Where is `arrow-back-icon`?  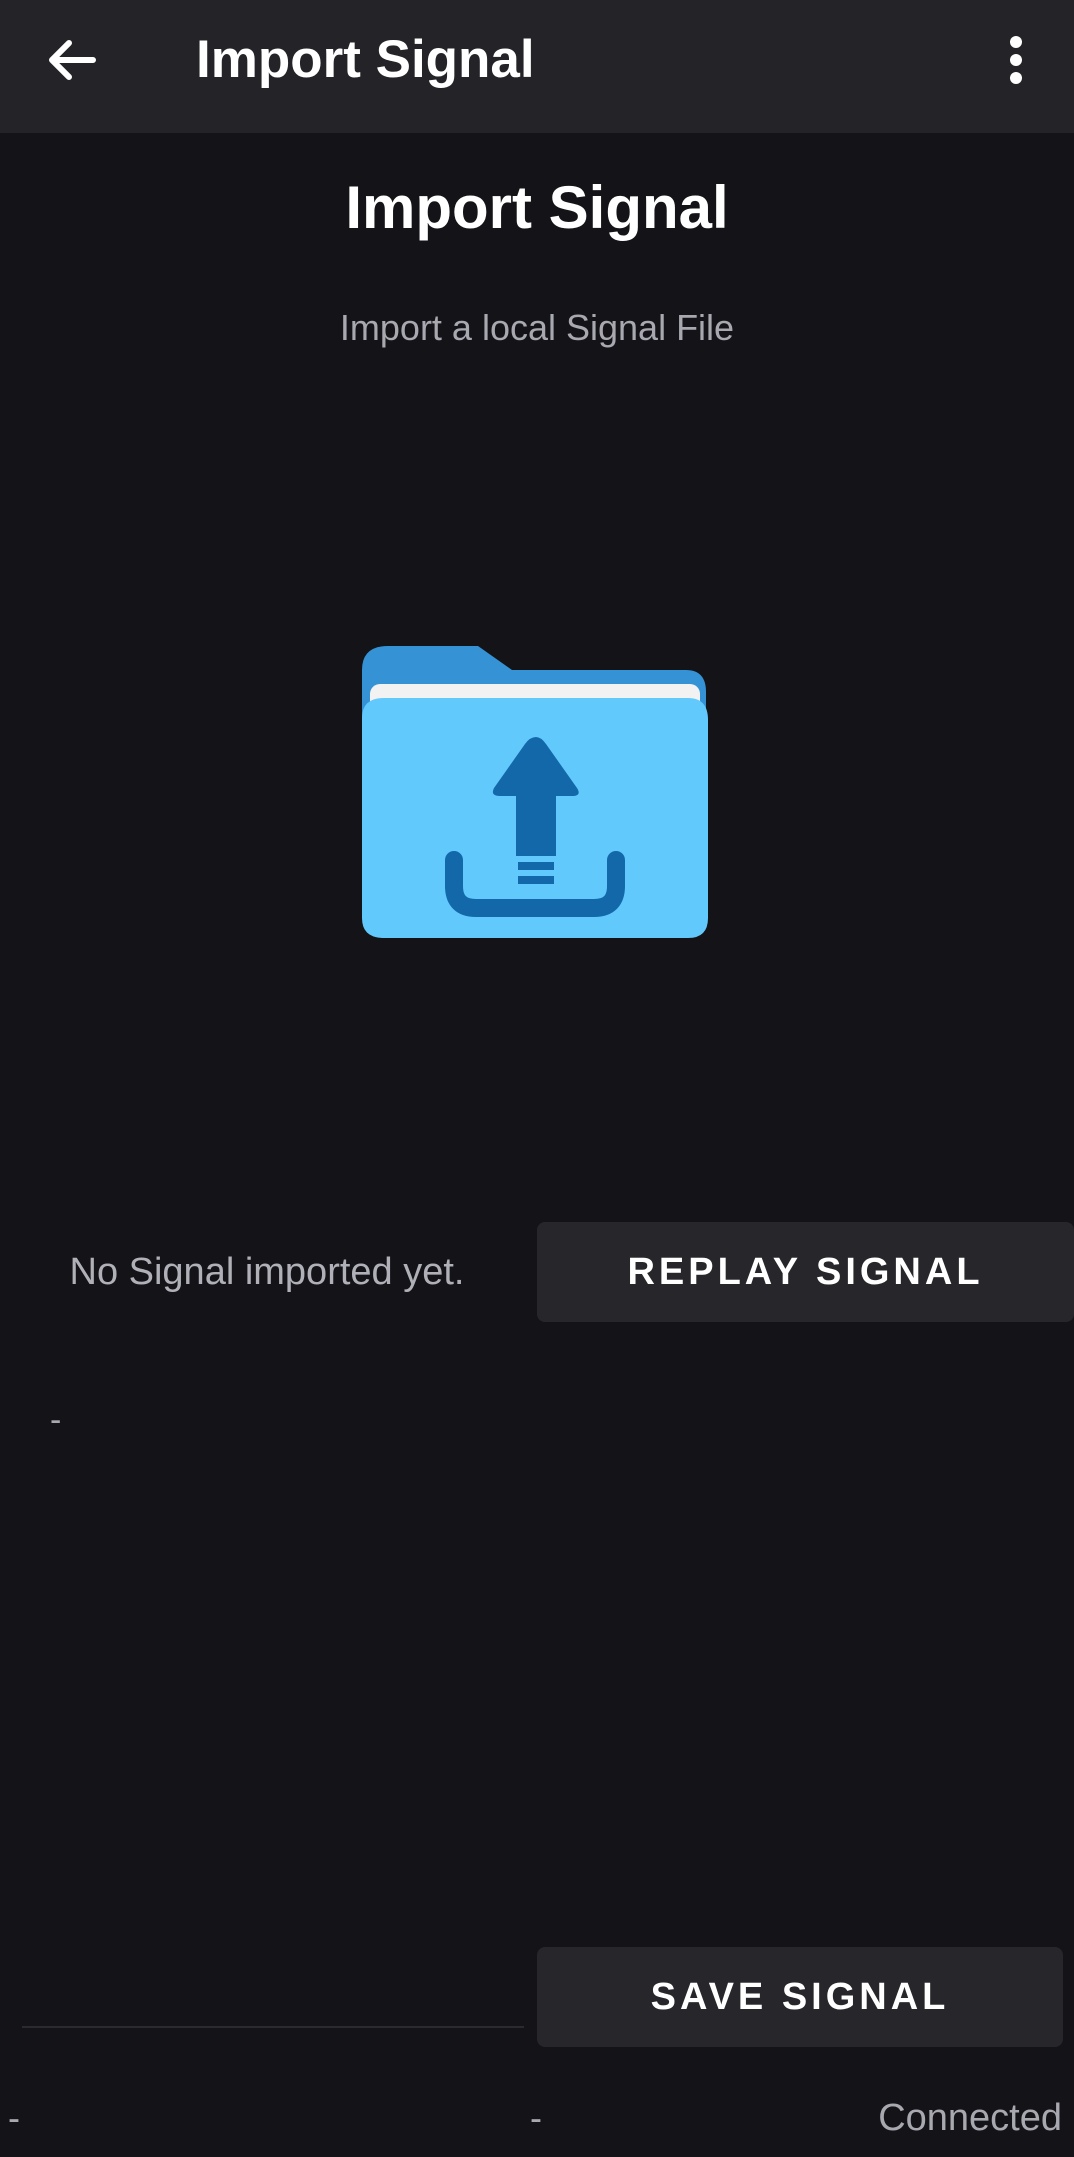
arrow-back-icon is located at coordinates (72, 60).